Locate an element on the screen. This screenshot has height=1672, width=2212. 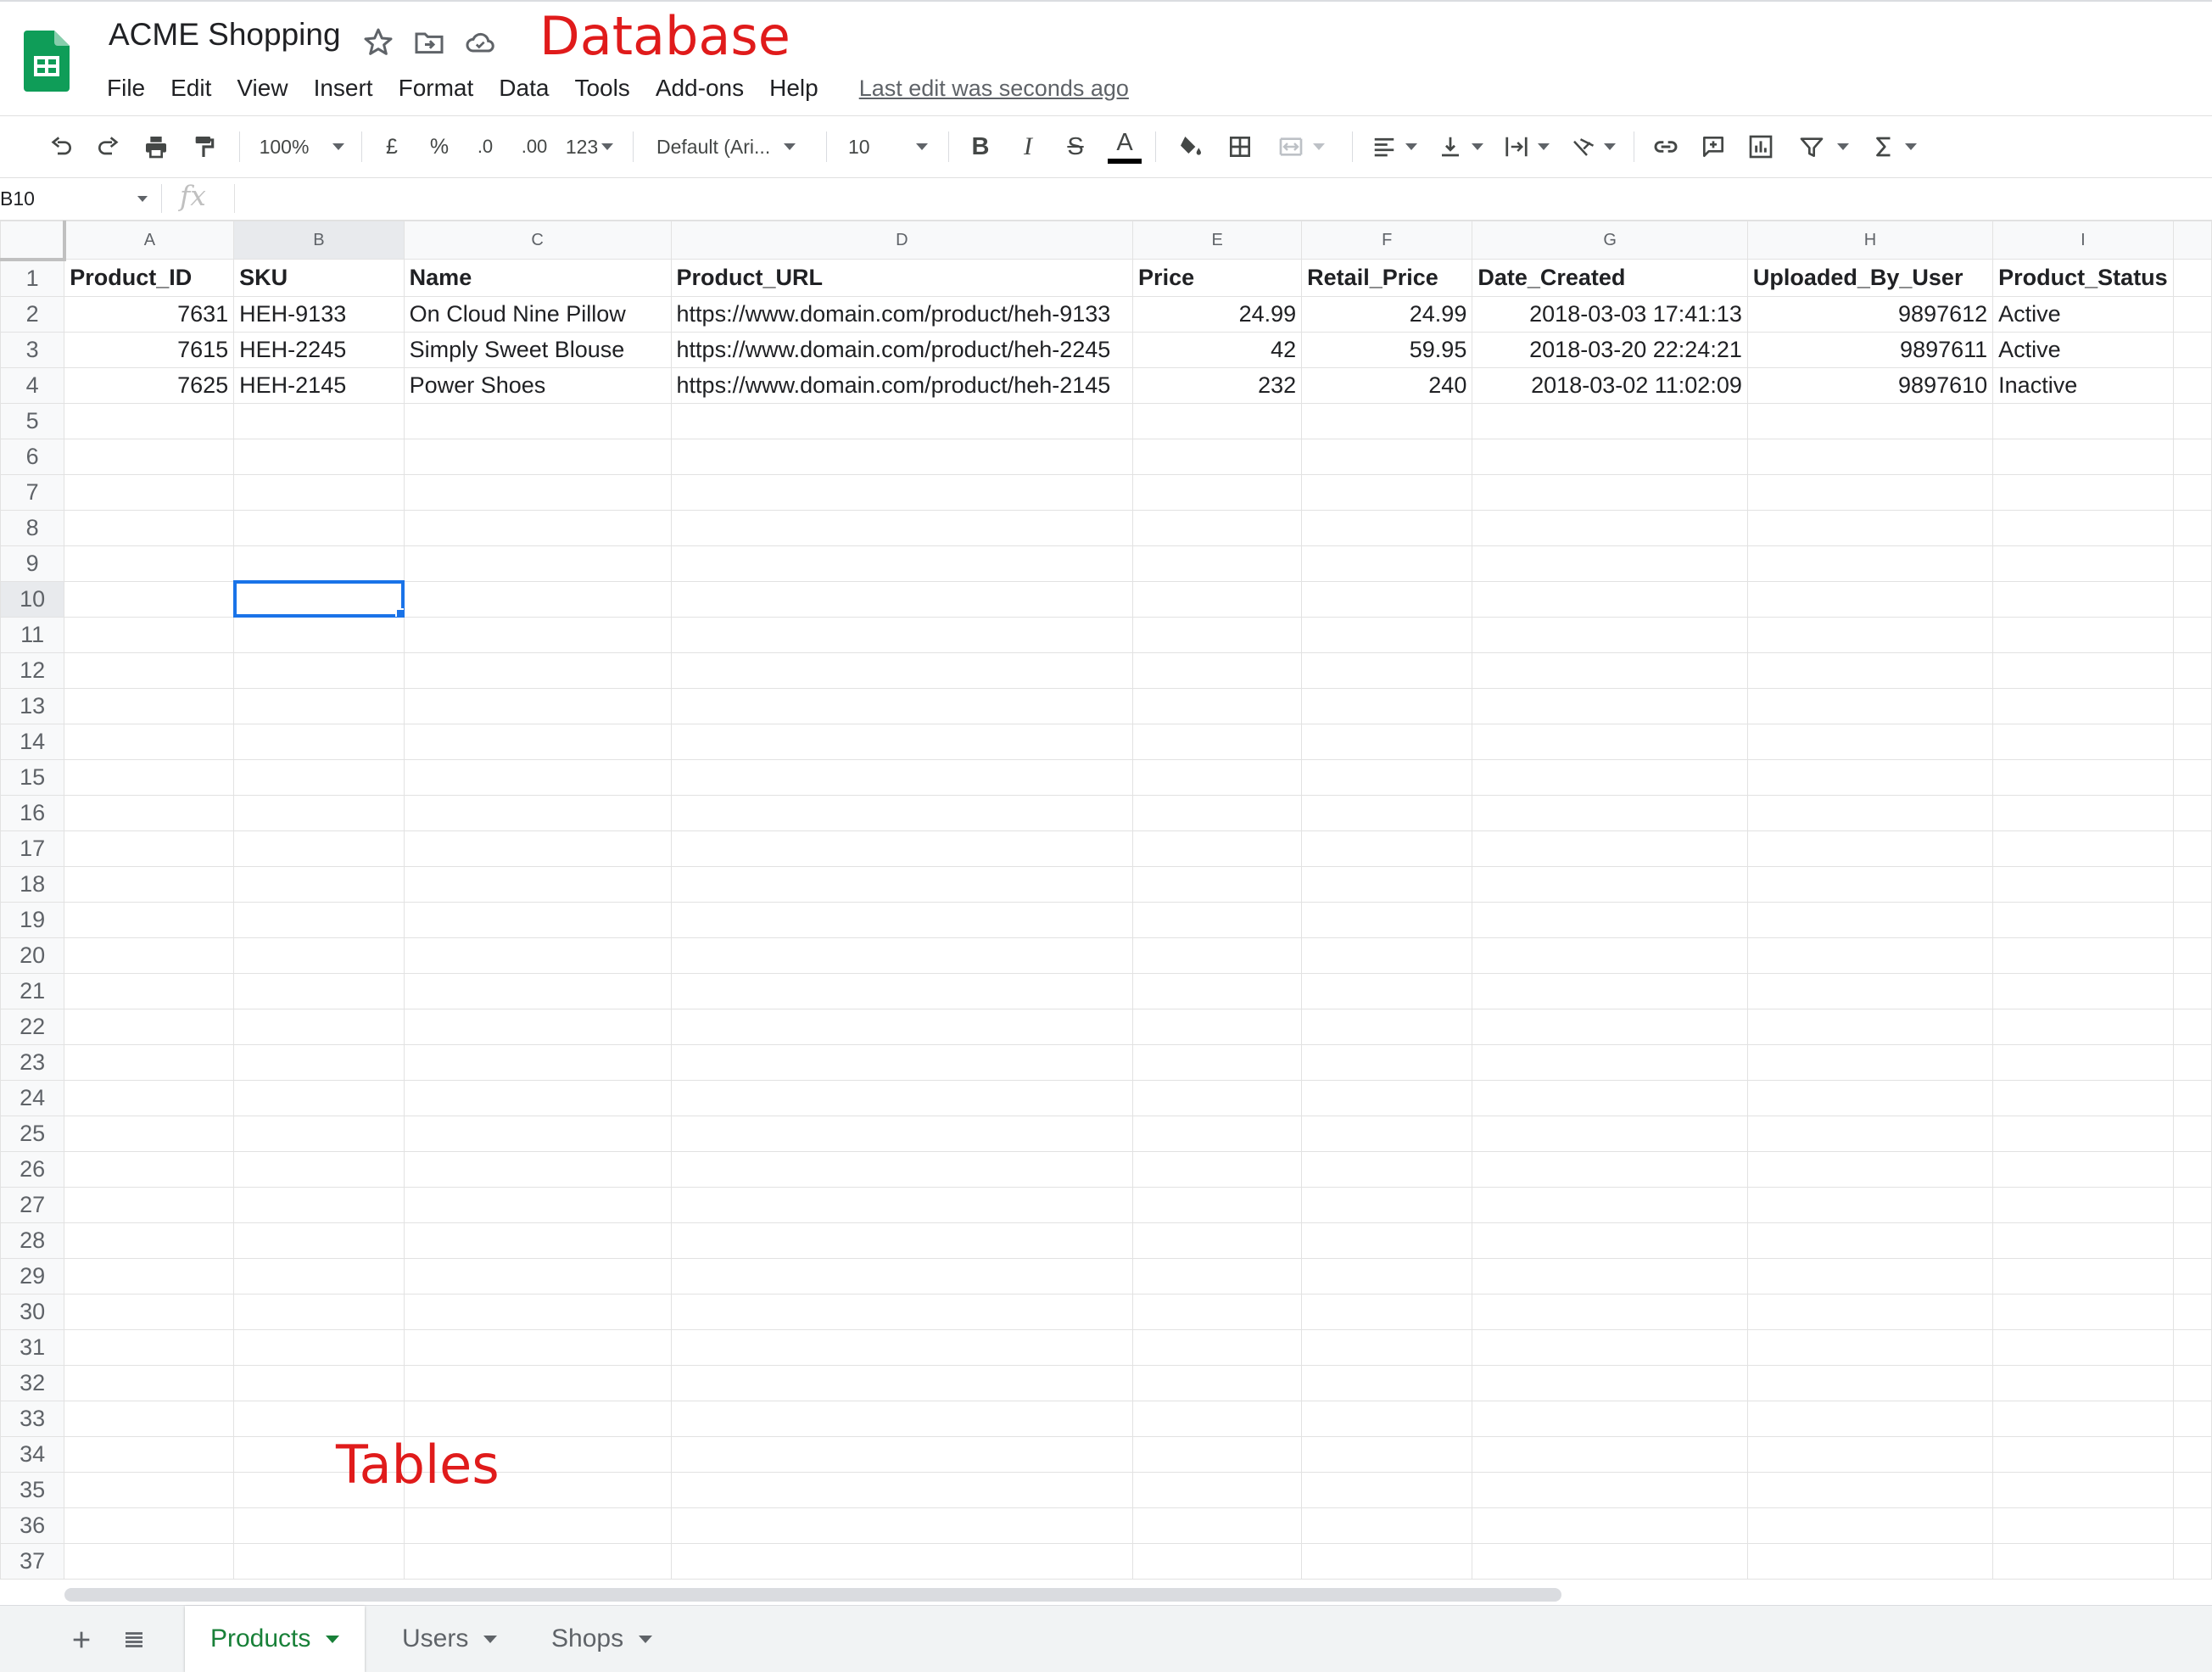
row-header: 1 is located at coordinates (32, 278).